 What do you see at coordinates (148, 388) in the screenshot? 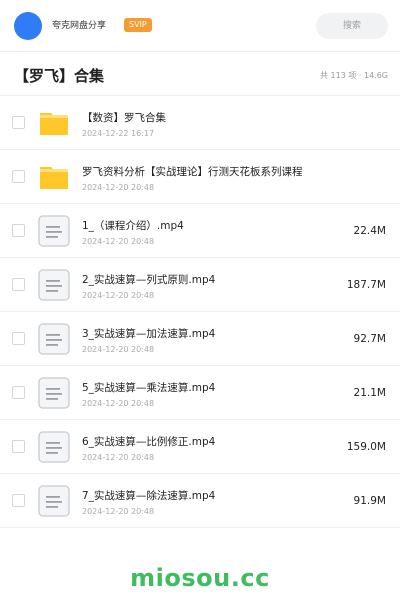
I see `item-name: 5_实战速算—乘法速算.mp4` at bounding box center [148, 388].